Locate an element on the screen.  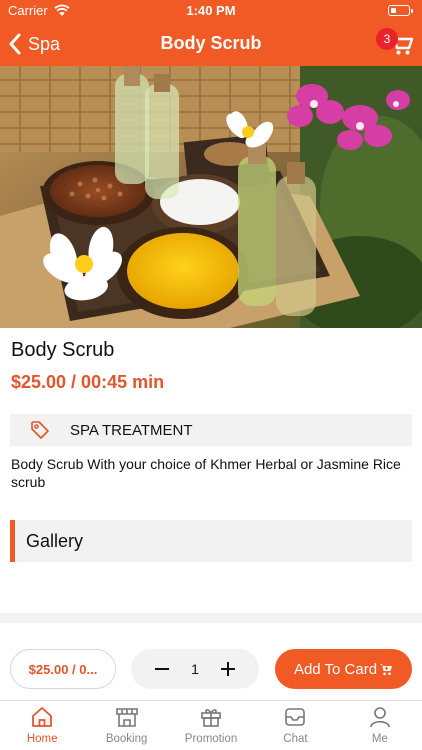
booking-icon is located at coordinates (126, 717).